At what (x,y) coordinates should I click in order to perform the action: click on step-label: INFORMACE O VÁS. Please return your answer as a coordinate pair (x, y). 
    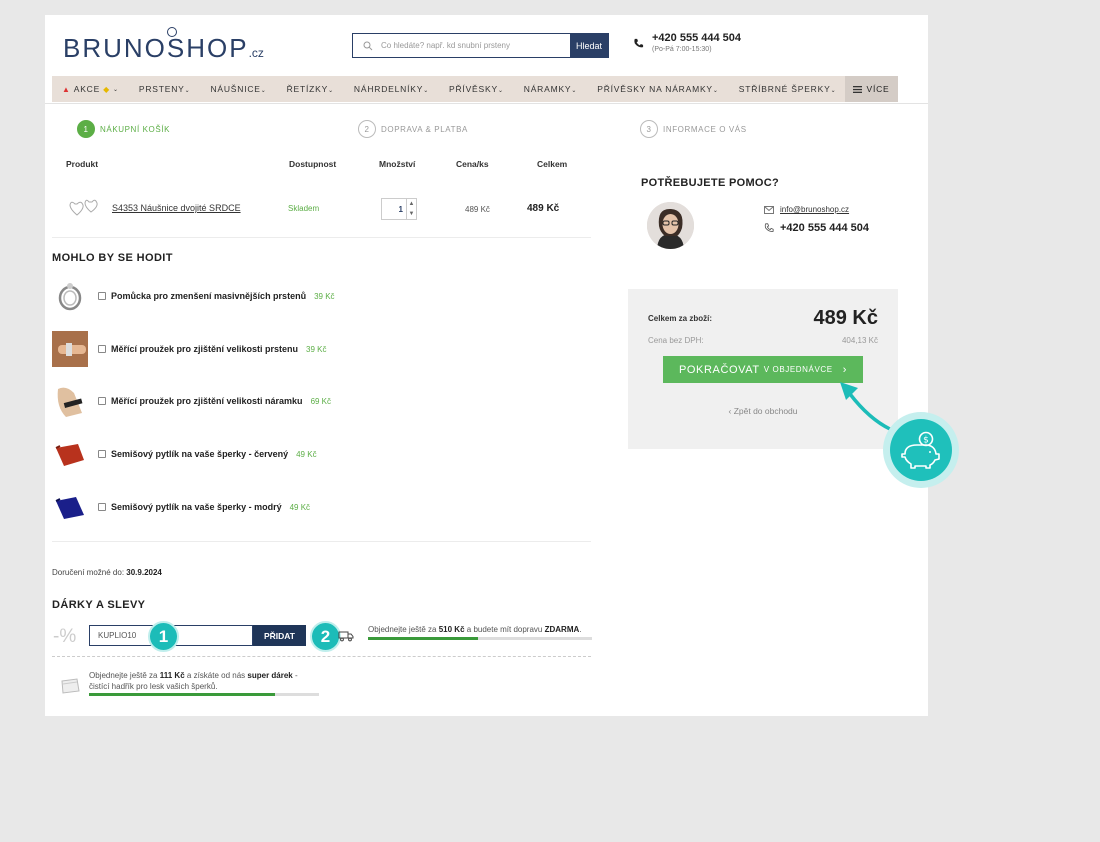
    Looking at the image, I should click on (705, 129).